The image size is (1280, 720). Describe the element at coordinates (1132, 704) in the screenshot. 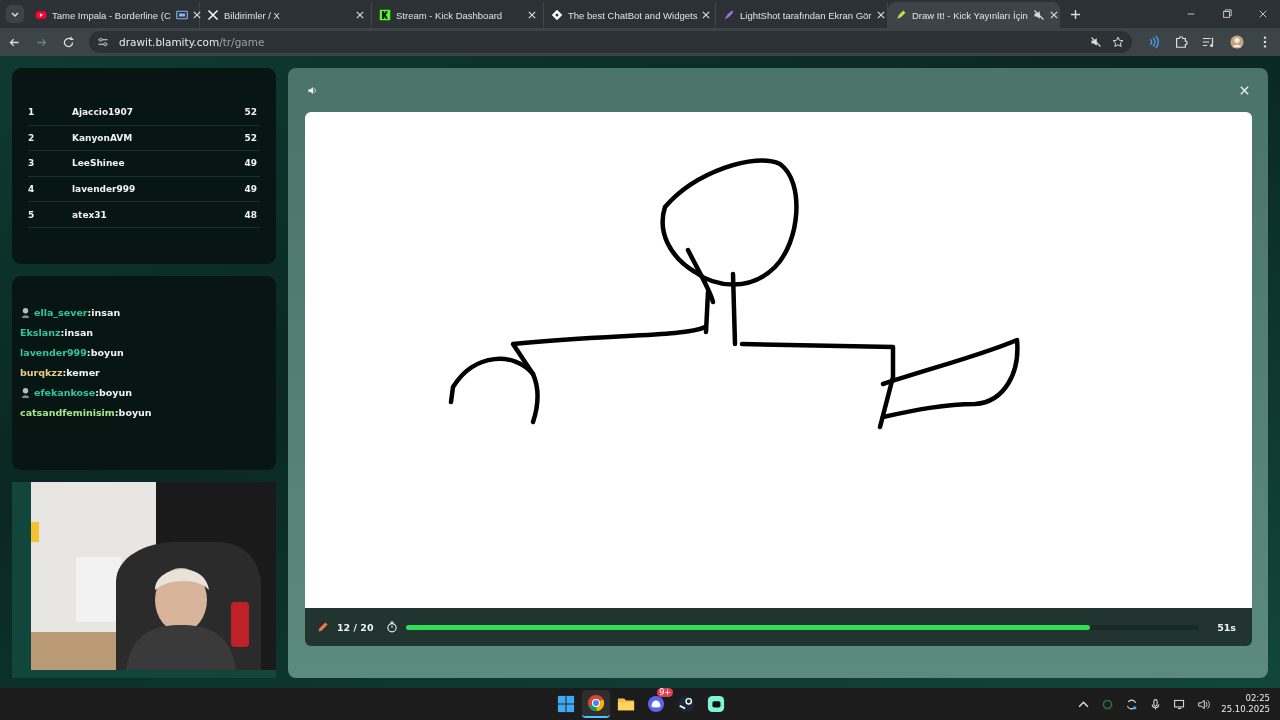

I see `sync-icon` at that location.